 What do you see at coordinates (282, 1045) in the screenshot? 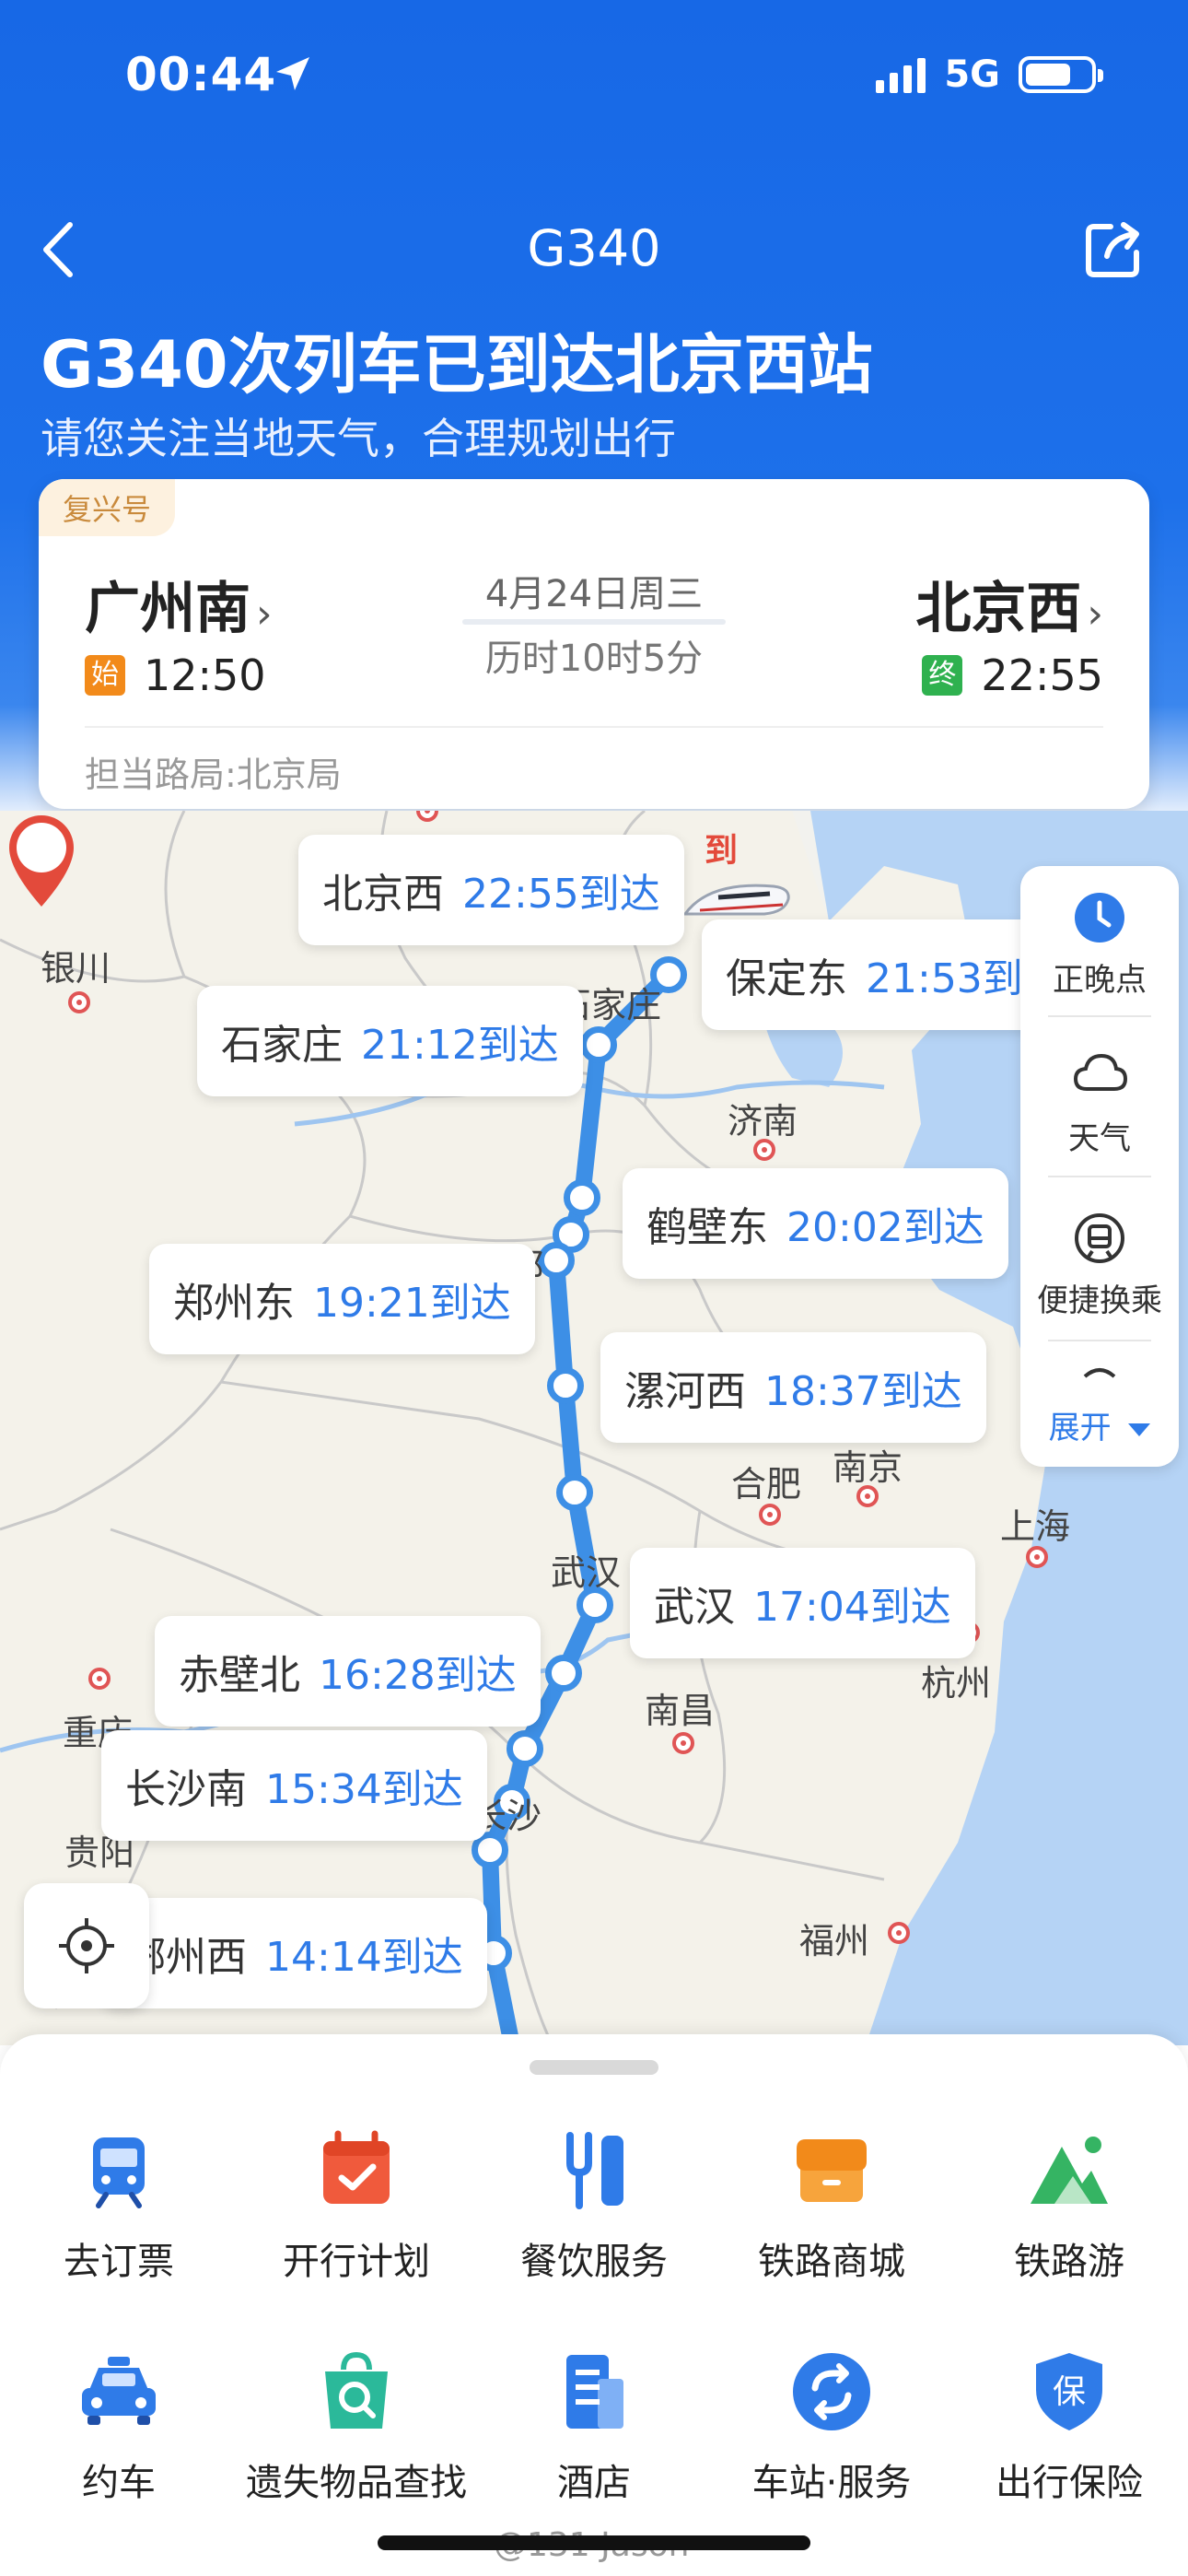
I see `station-name: 石家庄` at bounding box center [282, 1045].